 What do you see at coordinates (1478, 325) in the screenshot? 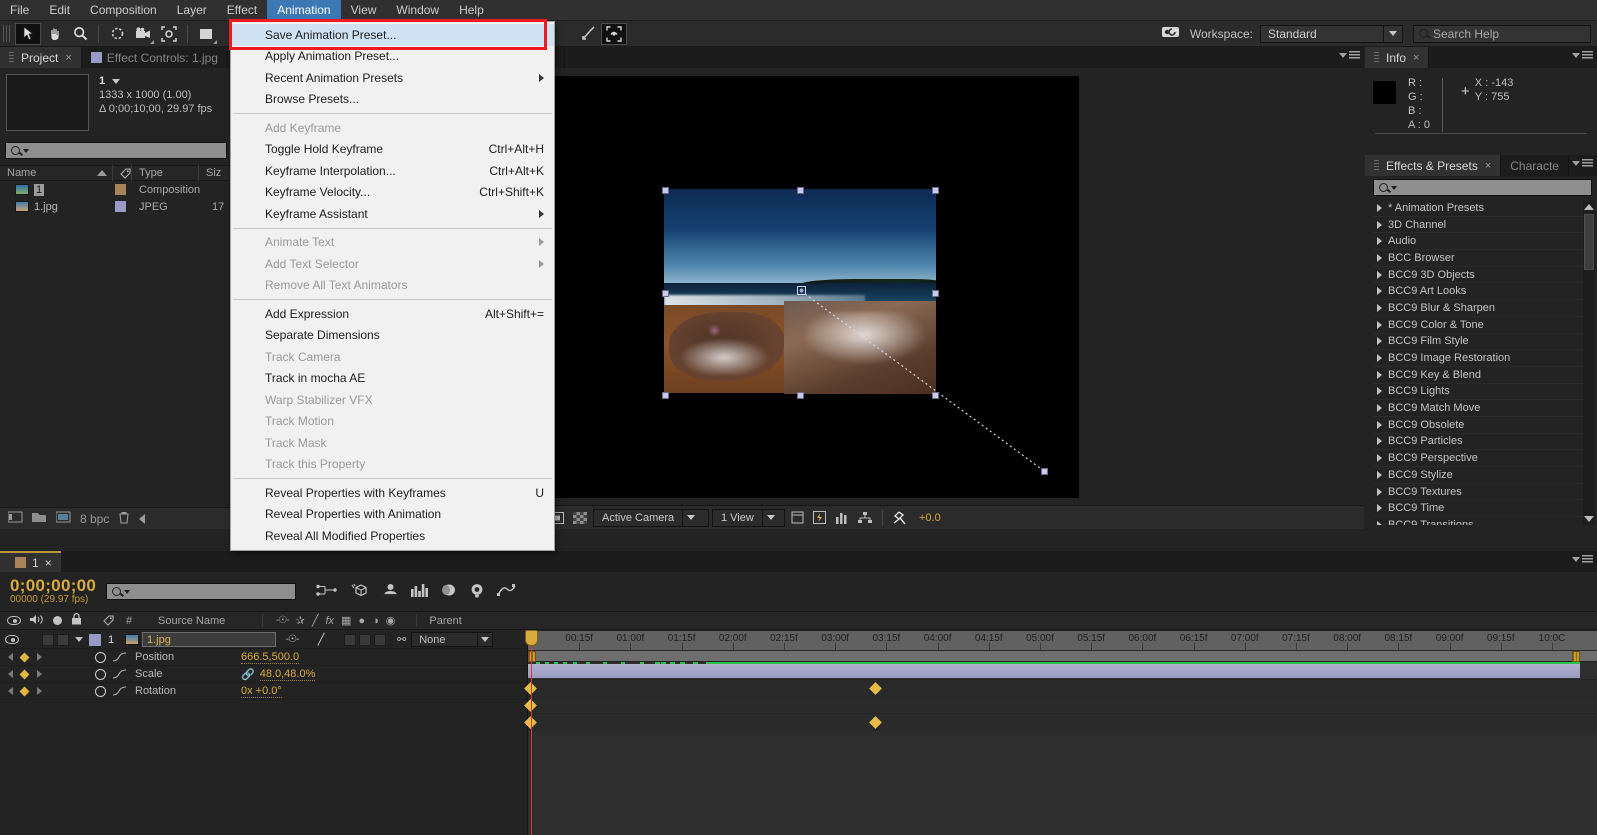
I see `effects-category-item: BCC9 Color & Tone` at bounding box center [1478, 325].